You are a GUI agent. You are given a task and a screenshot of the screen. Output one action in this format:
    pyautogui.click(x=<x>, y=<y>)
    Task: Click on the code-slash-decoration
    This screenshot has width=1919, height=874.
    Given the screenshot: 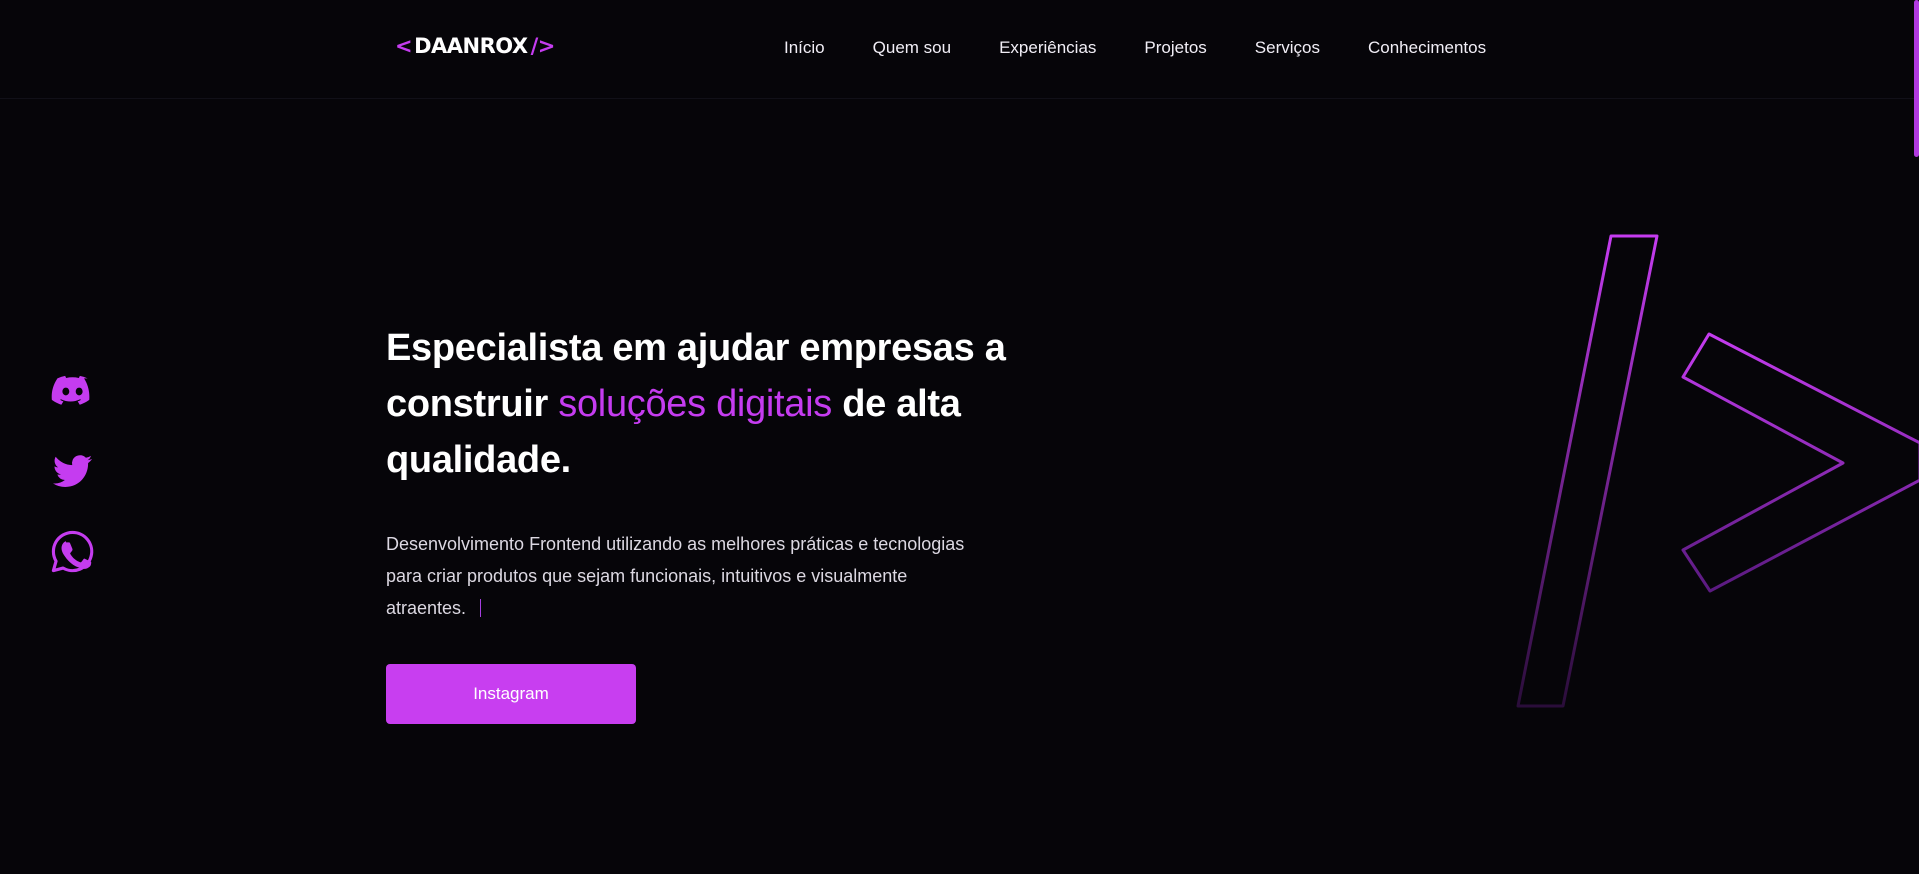 What is the action you would take?
    pyautogui.click(x=1717, y=471)
    